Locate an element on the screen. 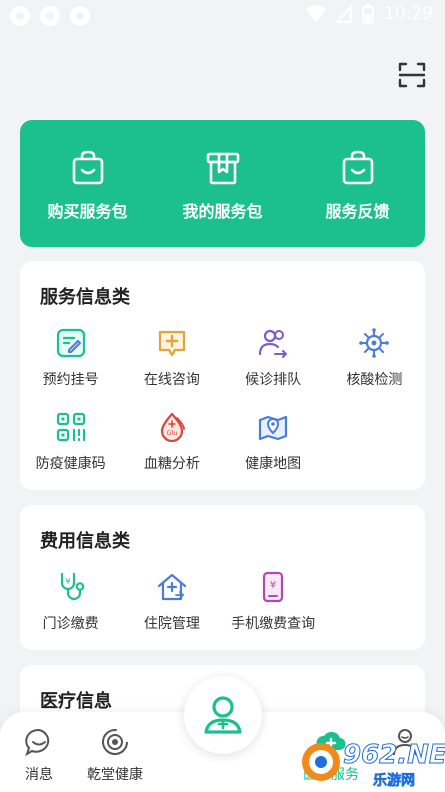 The image size is (445, 792). nucleic-test-button: 核酸检测 is located at coordinates (374, 360).